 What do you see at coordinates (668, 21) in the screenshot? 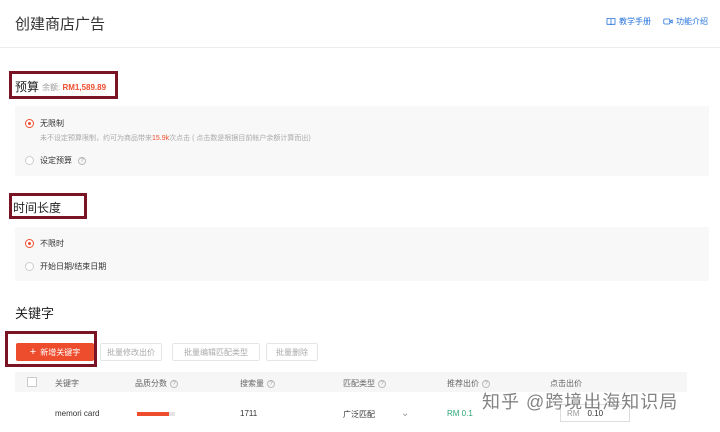
I see `video-icon` at bounding box center [668, 21].